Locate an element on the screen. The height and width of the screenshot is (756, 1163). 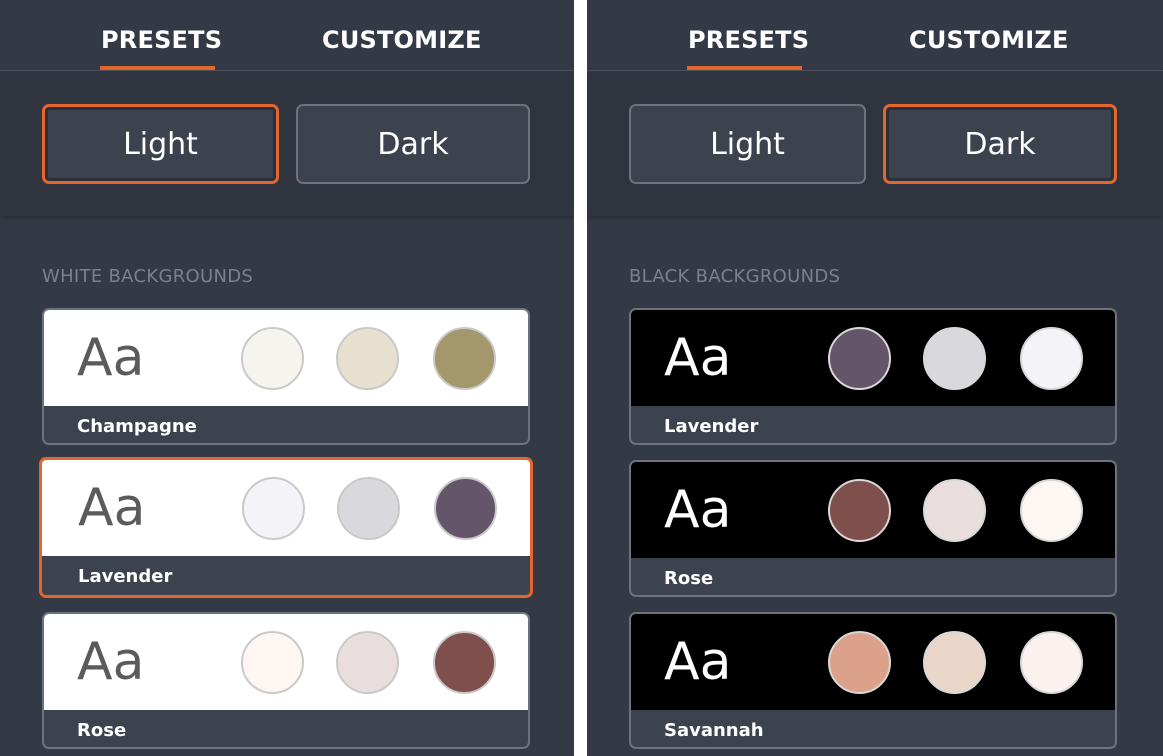
preset-card-rose-dark: Aa Rose is located at coordinates (873, 528).